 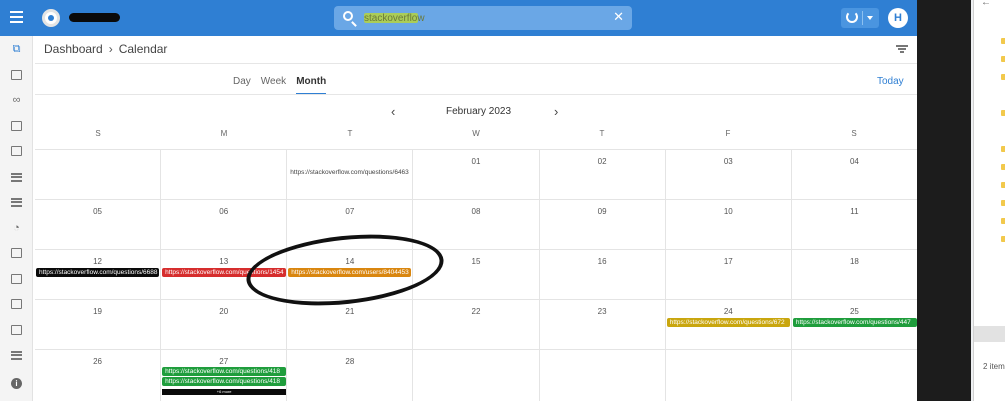 I want to click on divider, so click(x=476, y=94).